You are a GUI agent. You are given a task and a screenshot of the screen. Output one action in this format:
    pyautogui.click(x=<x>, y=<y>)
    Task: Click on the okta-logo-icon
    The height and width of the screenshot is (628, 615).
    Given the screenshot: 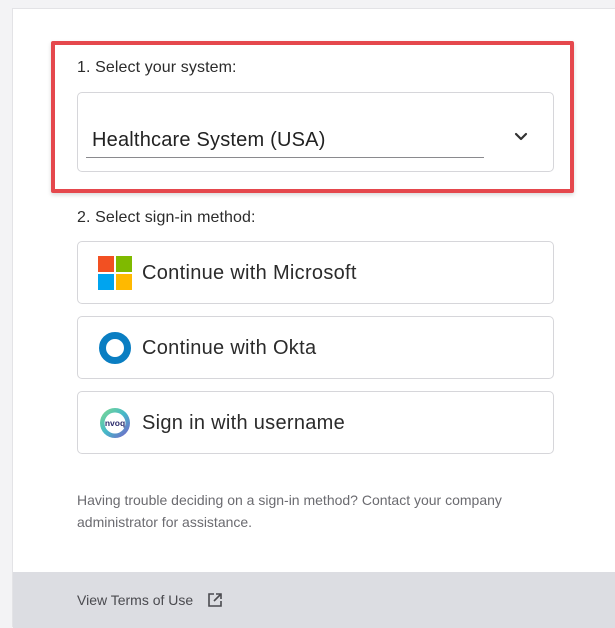 What is the action you would take?
    pyautogui.click(x=115, y=348)
    